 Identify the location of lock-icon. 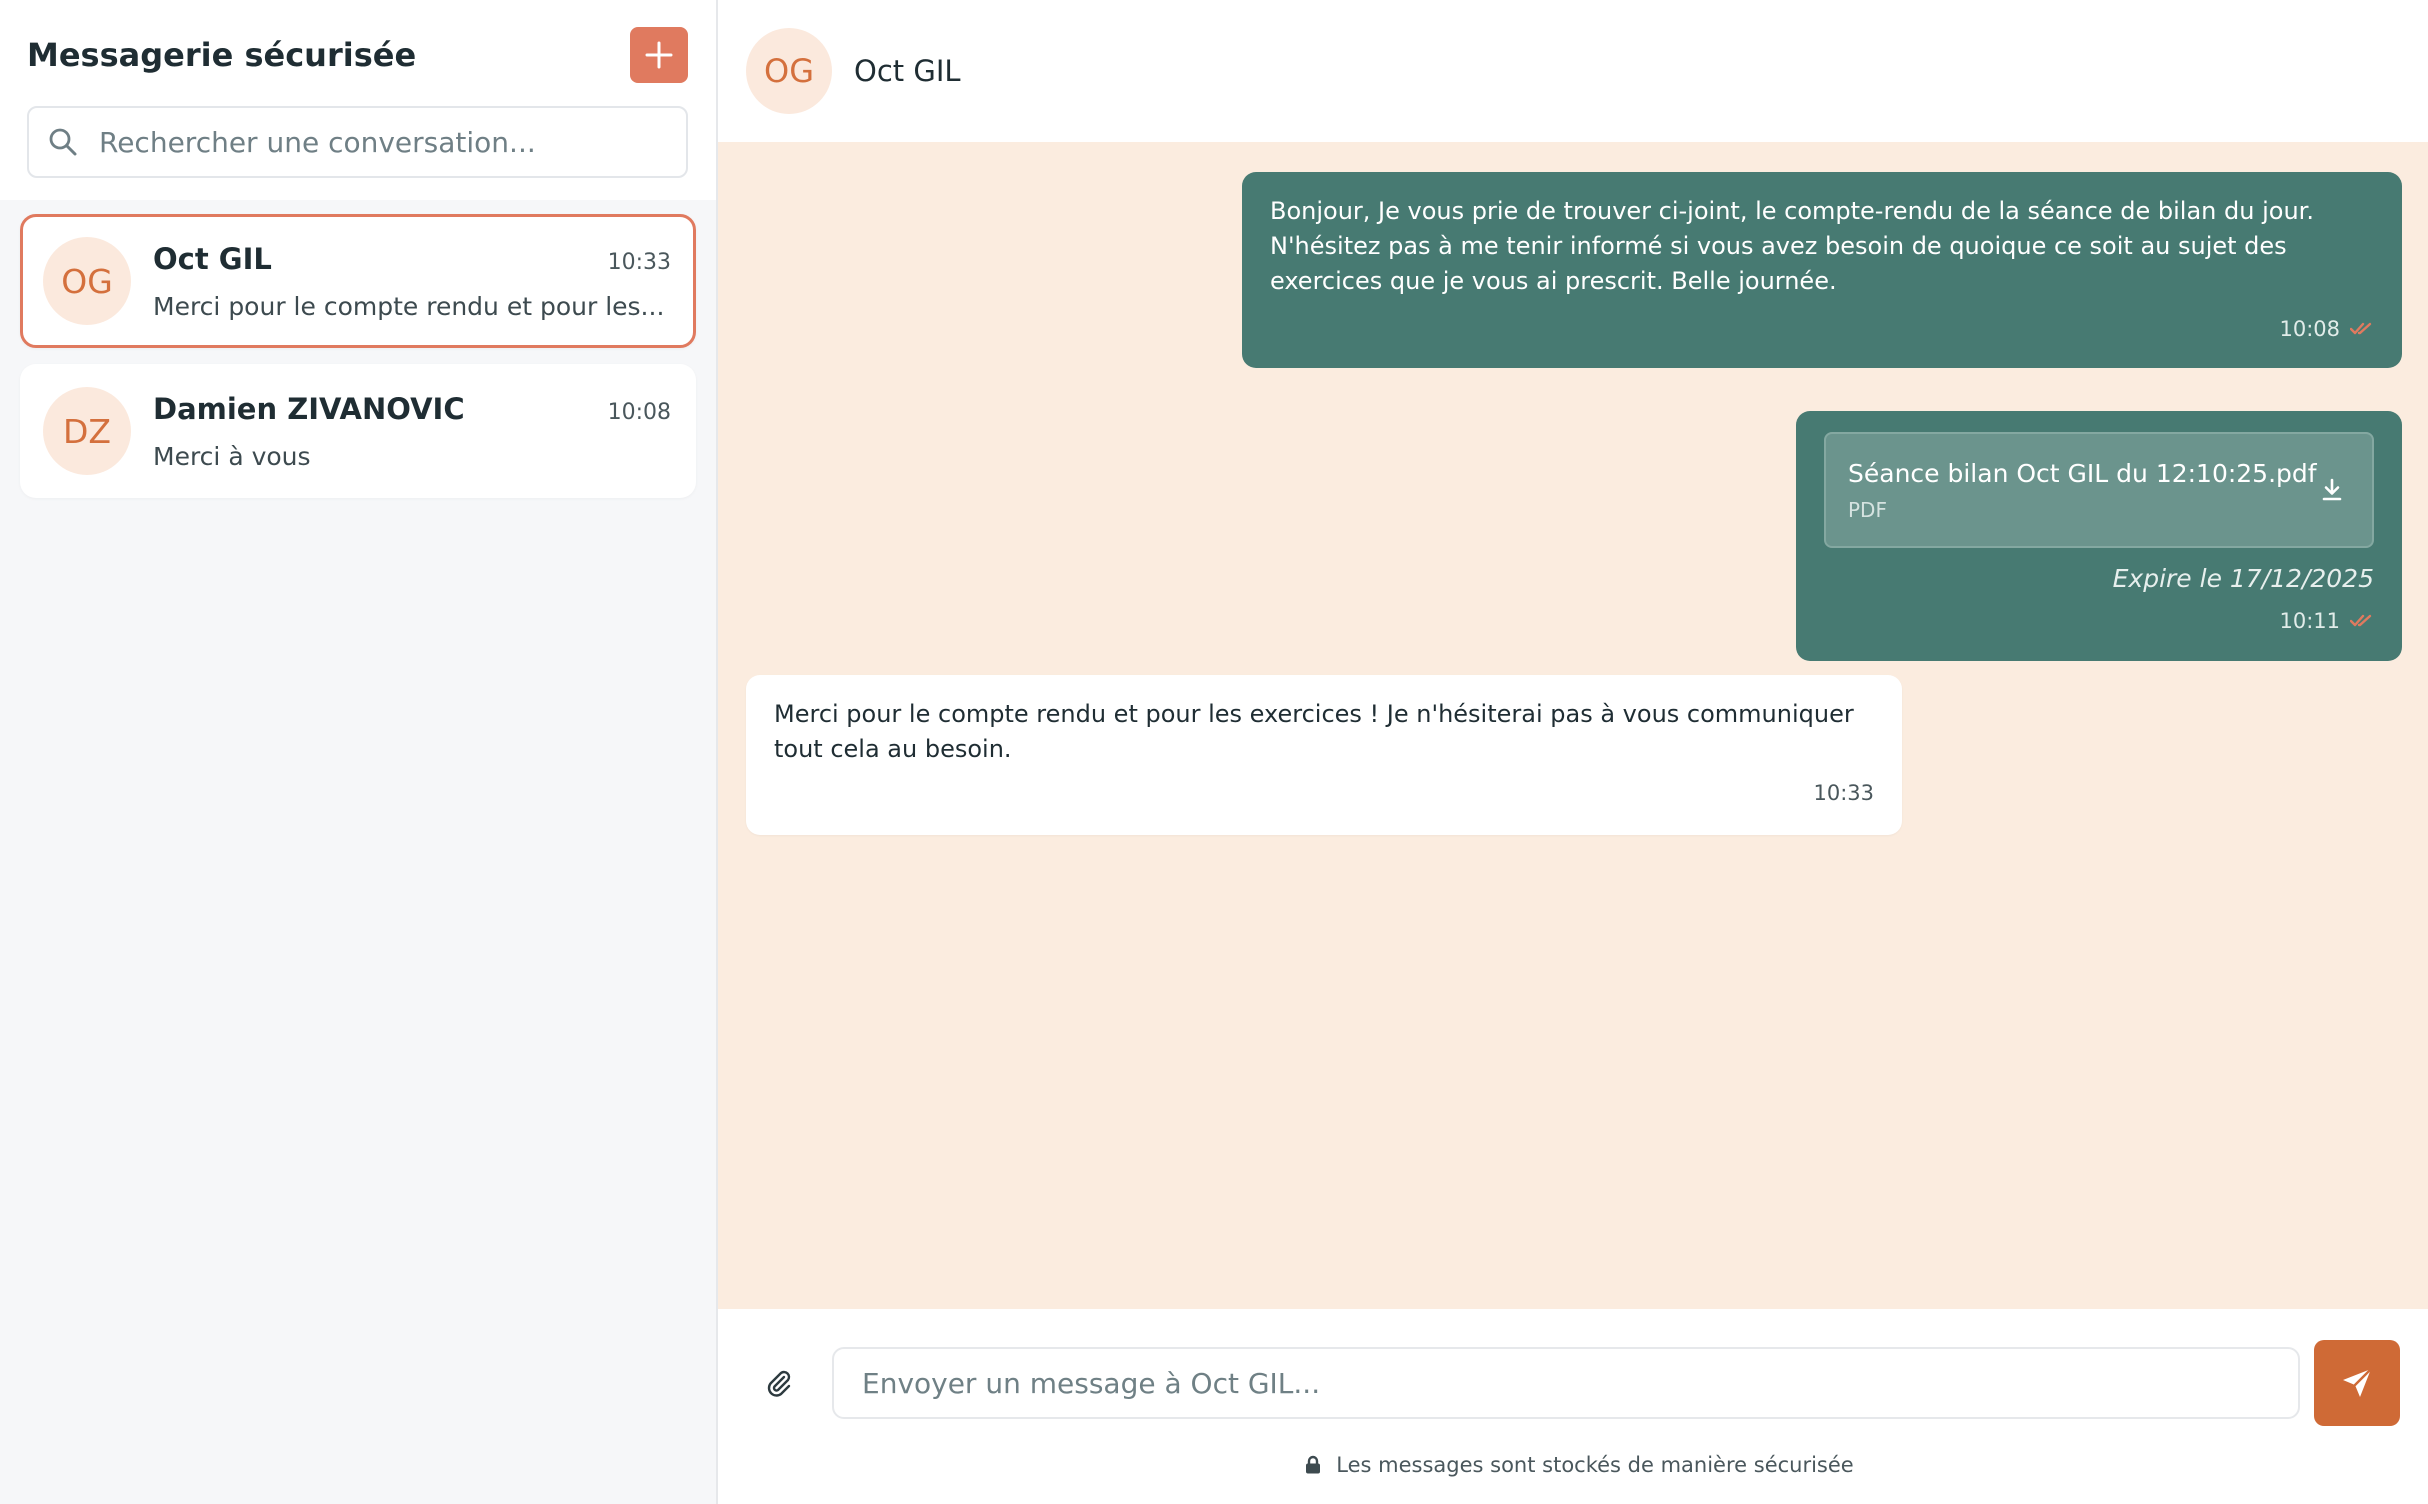
(1313, 1464).